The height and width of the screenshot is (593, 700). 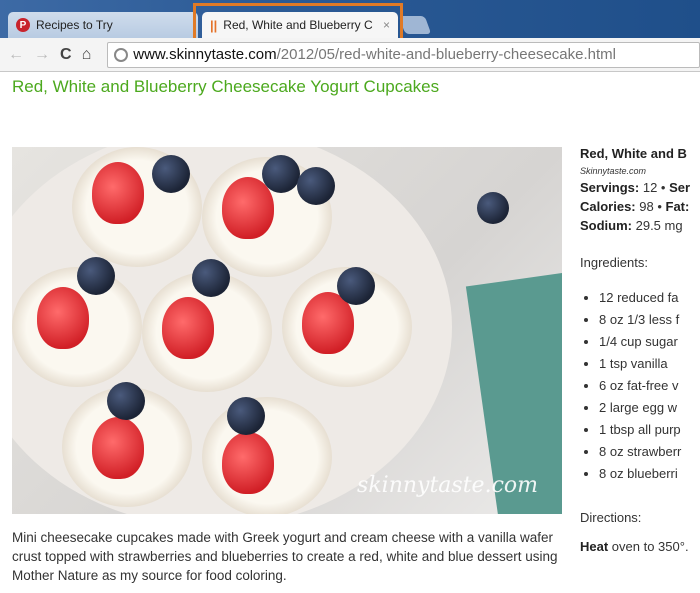 I want to click on ingredient: 12 reduced fa, so click(x=649, y=301).